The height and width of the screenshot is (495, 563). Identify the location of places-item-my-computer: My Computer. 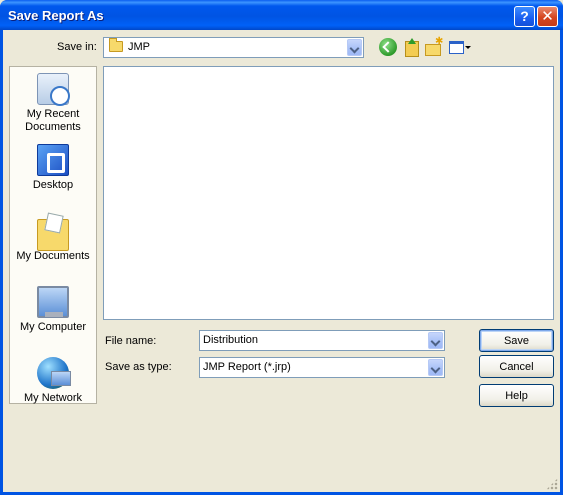
(53, 310).